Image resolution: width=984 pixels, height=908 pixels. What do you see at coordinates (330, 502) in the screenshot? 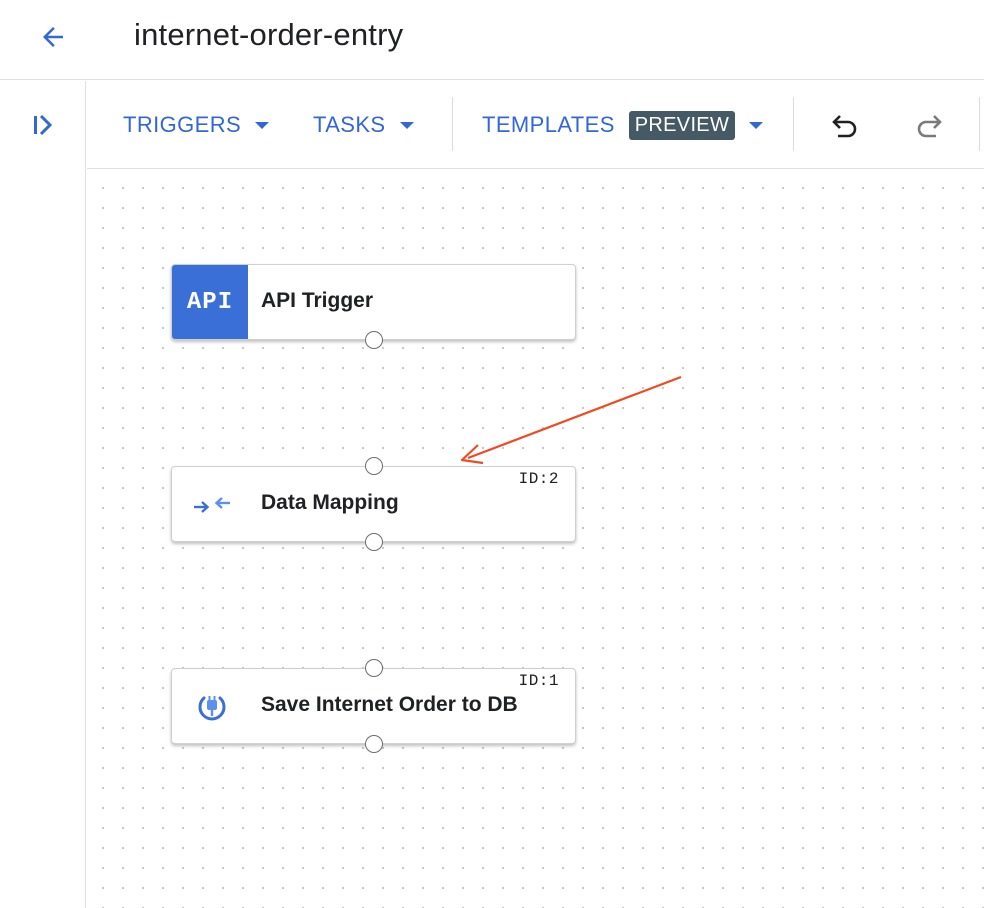
I see `node-label: Data Mapping` at bounding box center [330, 502].